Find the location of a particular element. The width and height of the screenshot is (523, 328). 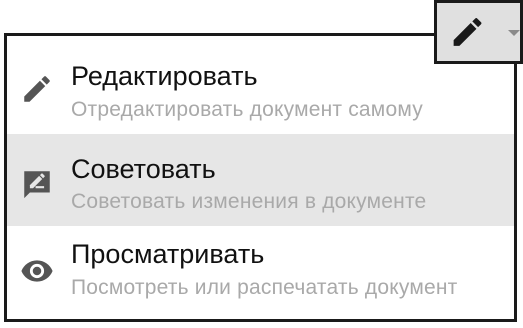

editing-mode-button is located at coordinates (478, 32).